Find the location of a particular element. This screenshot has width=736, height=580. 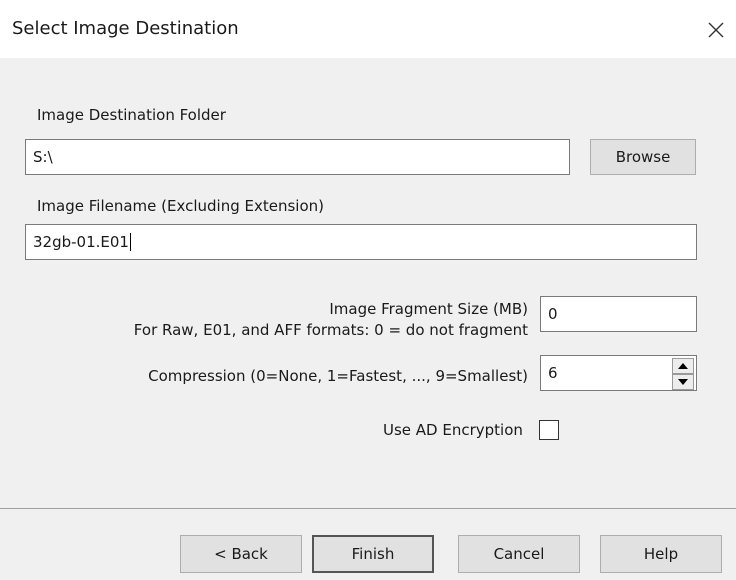

compression-value: 6 is located at coordinates (553, 373).